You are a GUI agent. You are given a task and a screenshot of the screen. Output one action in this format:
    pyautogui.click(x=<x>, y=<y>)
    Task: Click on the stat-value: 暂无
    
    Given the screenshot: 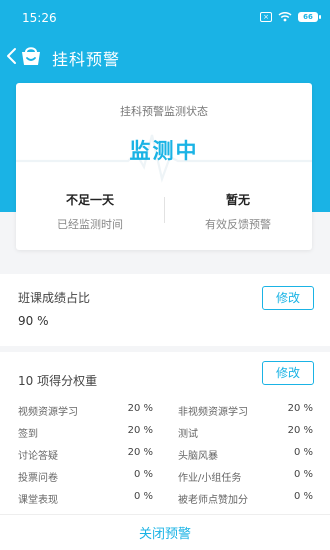 What is the action you would take?
    pyautogui.click(x=237, y=200)
    